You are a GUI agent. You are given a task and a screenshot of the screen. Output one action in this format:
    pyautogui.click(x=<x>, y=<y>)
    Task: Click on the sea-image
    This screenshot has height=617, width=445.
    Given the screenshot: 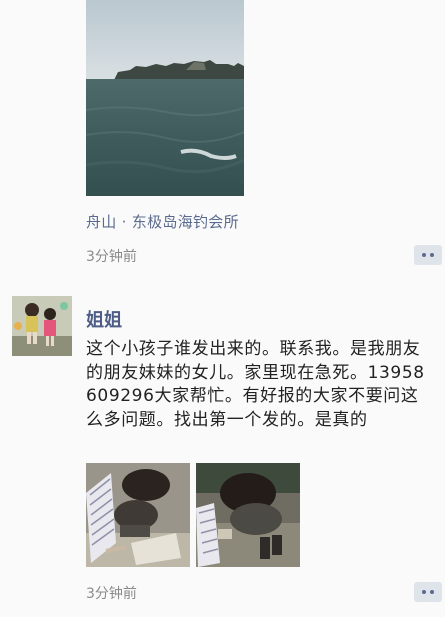 What is the action you would take?
    pyautogui.click(x=165, y=98)
    